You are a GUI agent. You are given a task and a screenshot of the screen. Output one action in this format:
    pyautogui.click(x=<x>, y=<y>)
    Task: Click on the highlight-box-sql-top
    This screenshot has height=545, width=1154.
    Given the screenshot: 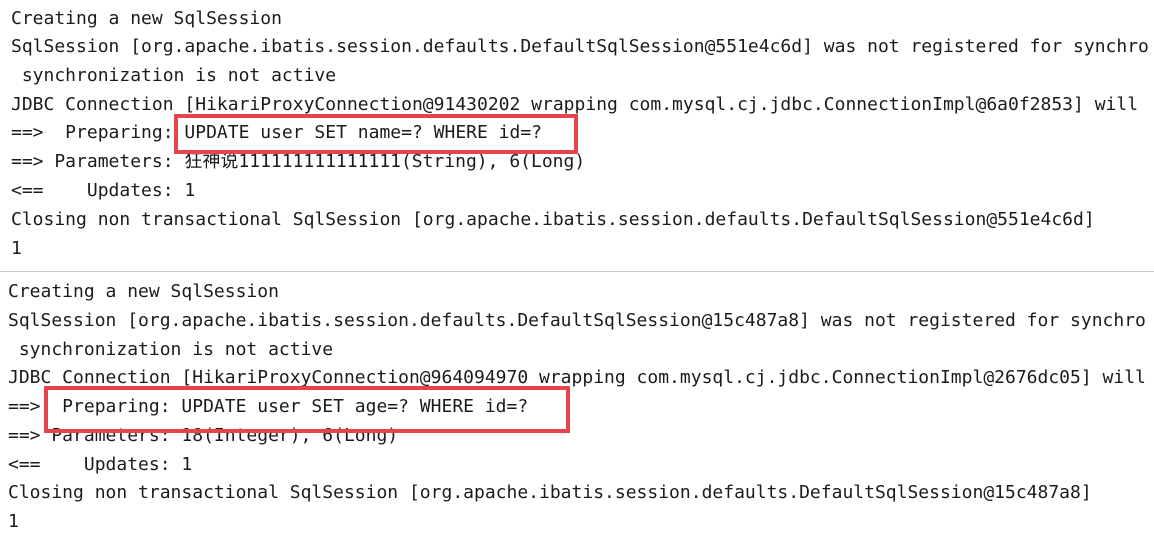 What is the action you would take?
    pyautogui.click(x=376, y=134)
    